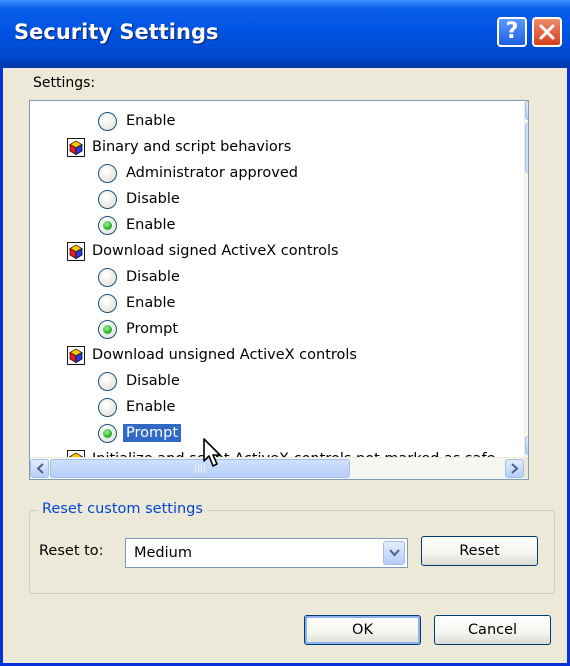 The image size is (570, 666). Describe the element at coordinates (212, 452) in the screenshot. I see `mouse-pointer-icon` at that location.